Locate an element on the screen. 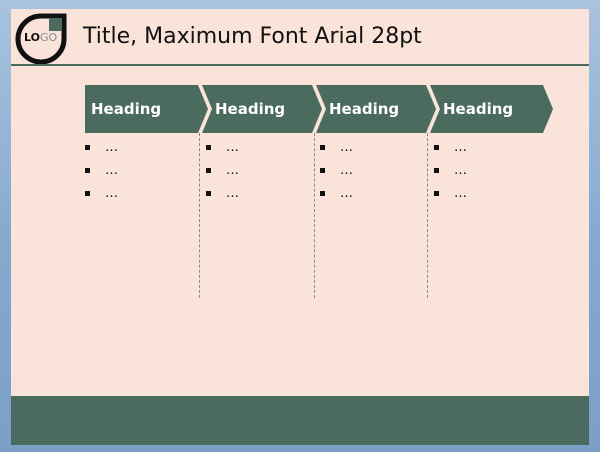 The height and width of the screenshot is (452, 600). heading-label-2: Heading is located at coordinates (250, 109).